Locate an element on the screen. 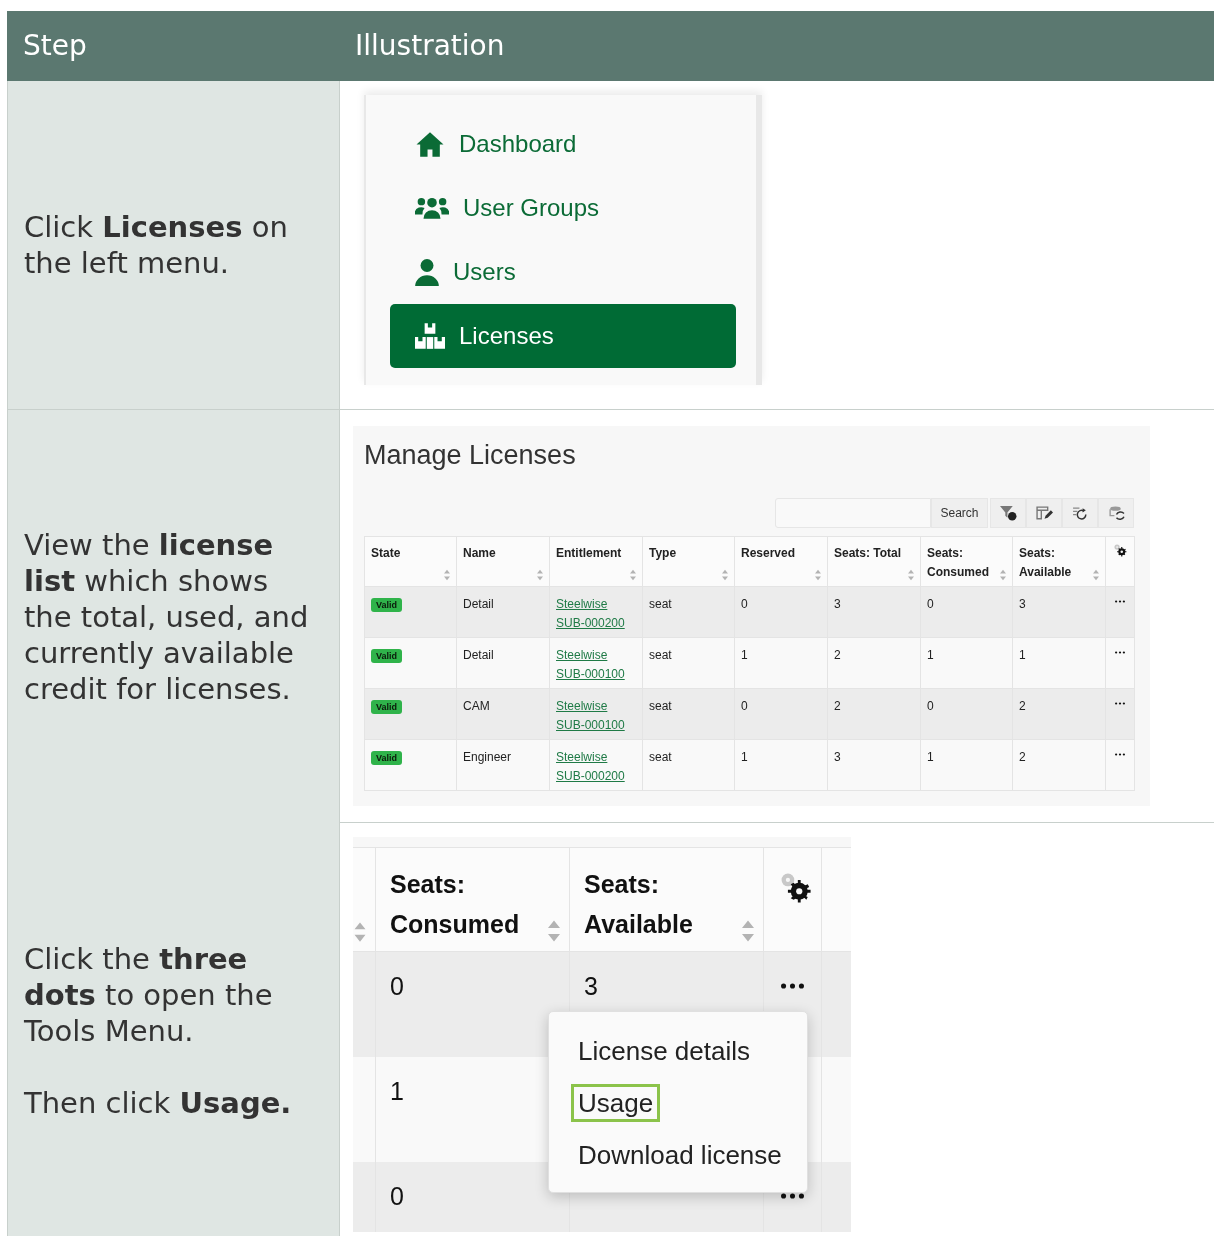 Image resolution: width=1214 pixels, height=1236 pixels. column-header: Step is located at coordinates (55, 46).